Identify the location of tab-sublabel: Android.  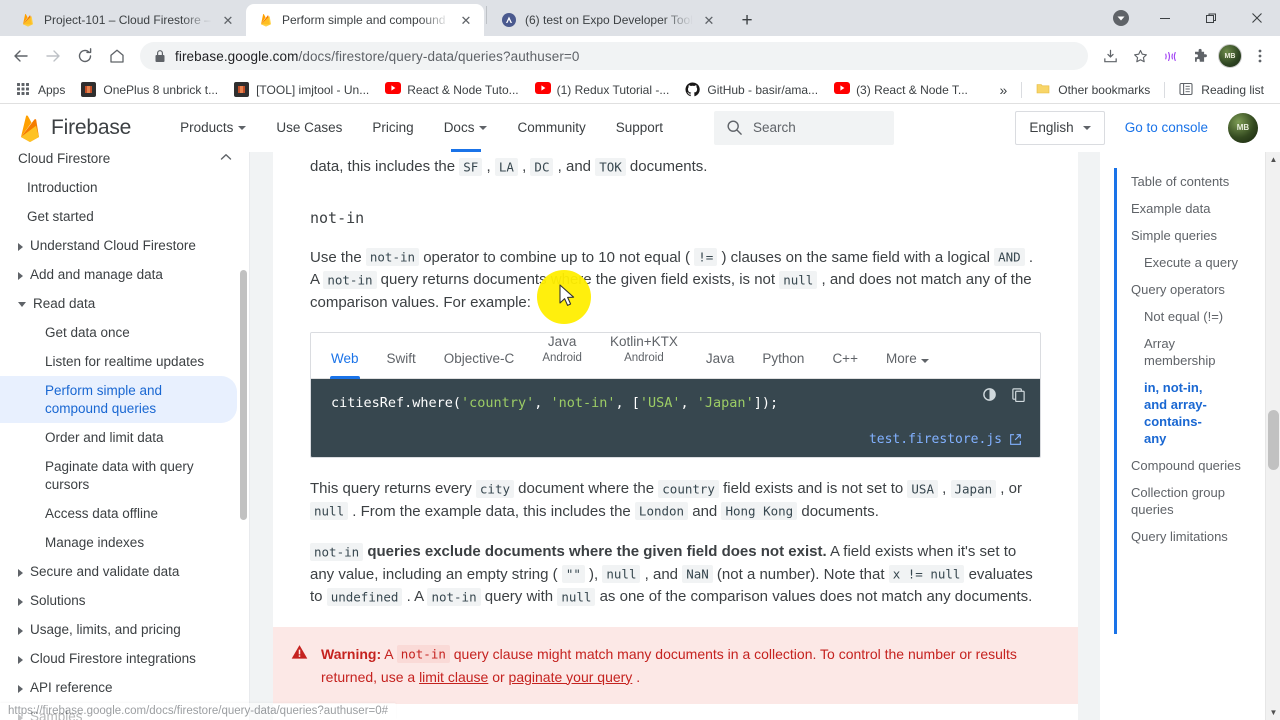
(562, 358).